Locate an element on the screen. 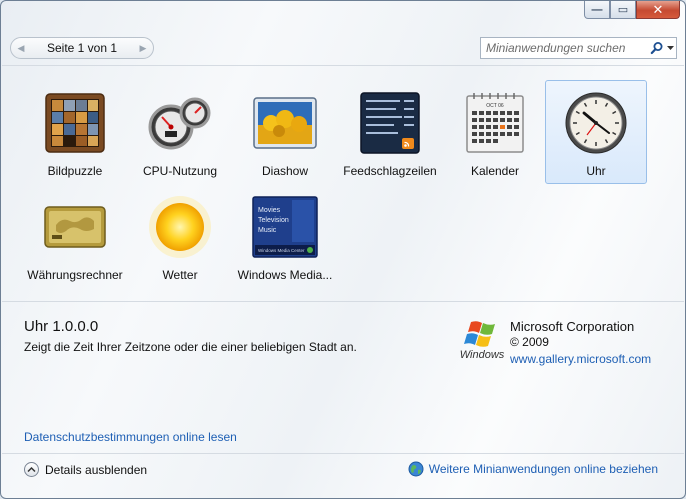  publisher-name: Microsoft Corporation is located at coordinates (572, 326).